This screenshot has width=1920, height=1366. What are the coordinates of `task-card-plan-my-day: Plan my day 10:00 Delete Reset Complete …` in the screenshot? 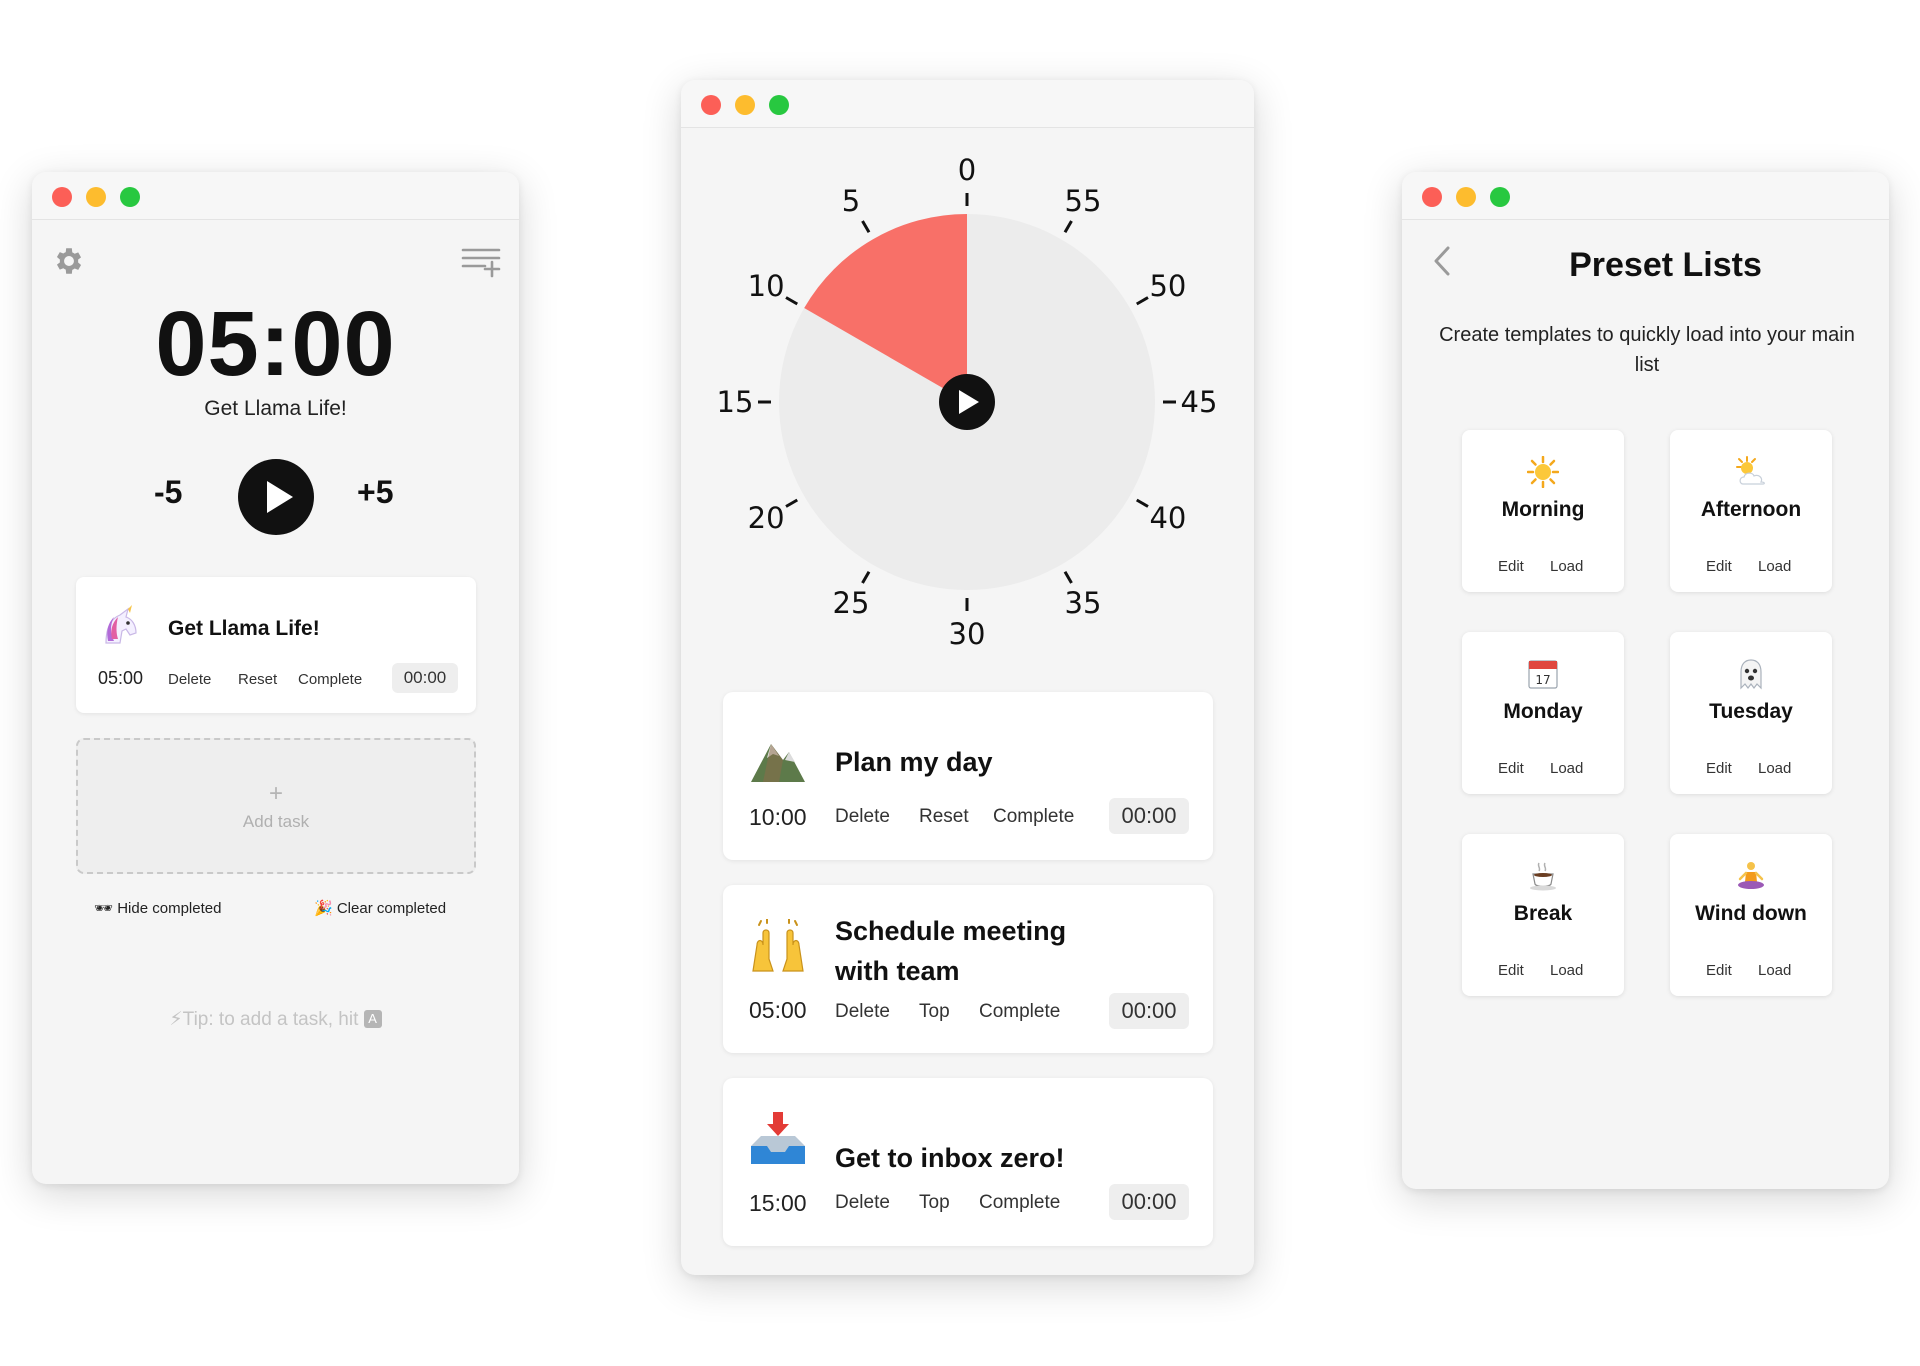 It's located at (968, 776).